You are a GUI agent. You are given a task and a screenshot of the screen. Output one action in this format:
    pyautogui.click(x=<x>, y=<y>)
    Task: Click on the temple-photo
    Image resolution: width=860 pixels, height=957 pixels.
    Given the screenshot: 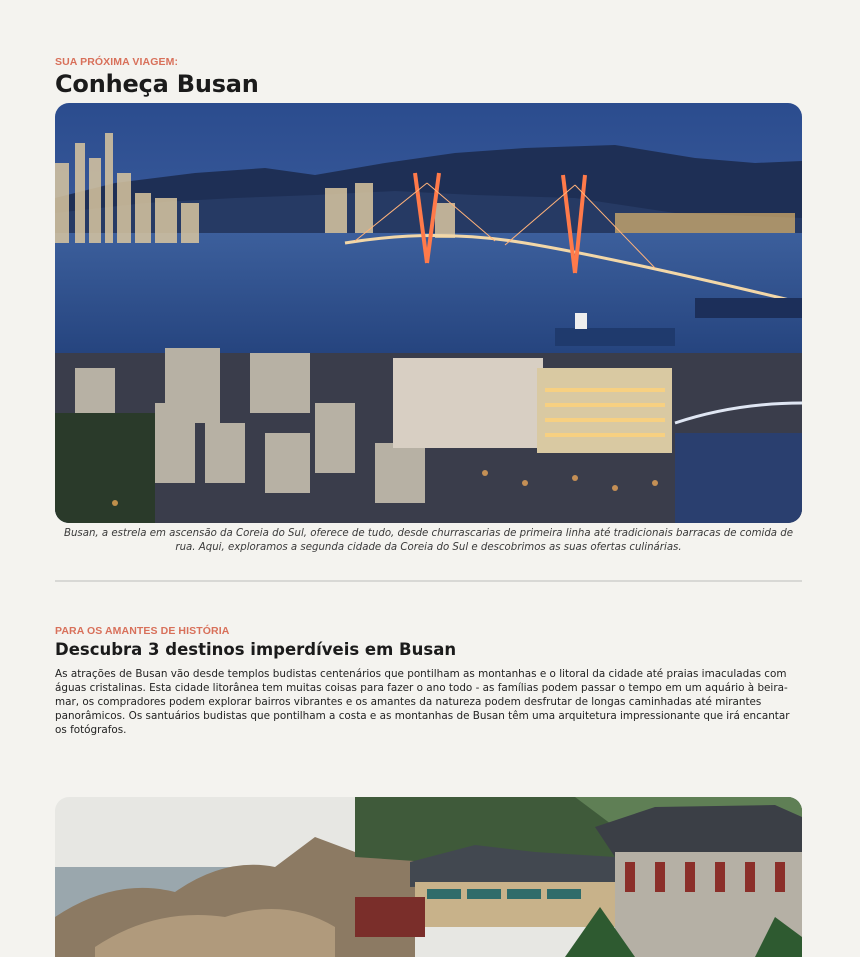 What is the action you would take?
    pyautogui.click(x=428, y=877)
    